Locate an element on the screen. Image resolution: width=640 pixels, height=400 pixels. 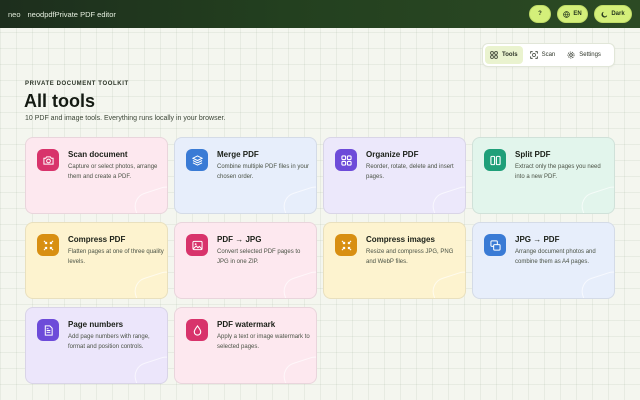
images-icon is located at coordinates (495, 245).